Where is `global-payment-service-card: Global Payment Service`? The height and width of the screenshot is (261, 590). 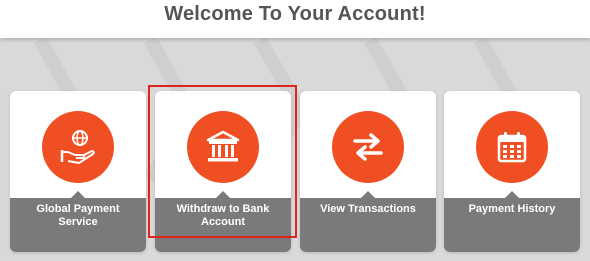
global-payment-service-card: Global Payment Service is located at coordinates (78, 171).